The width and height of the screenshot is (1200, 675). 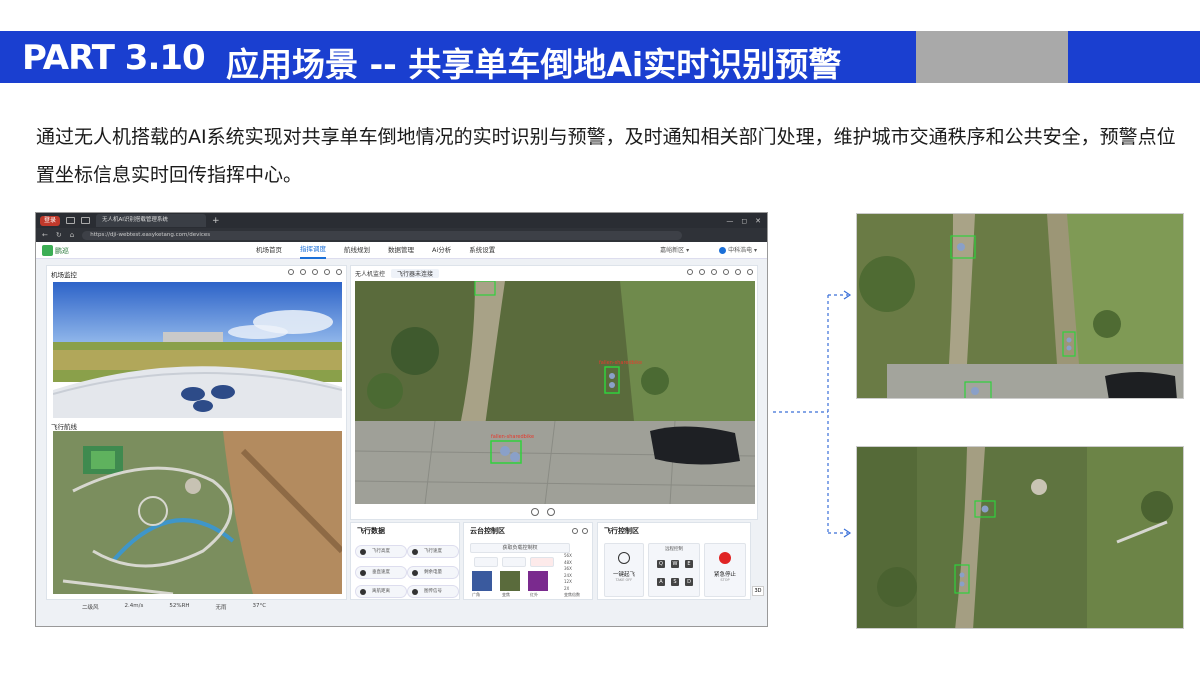 I want to click on takeoff-button: 一键起飞 TAKE OFF, so click(x=624, y=570).